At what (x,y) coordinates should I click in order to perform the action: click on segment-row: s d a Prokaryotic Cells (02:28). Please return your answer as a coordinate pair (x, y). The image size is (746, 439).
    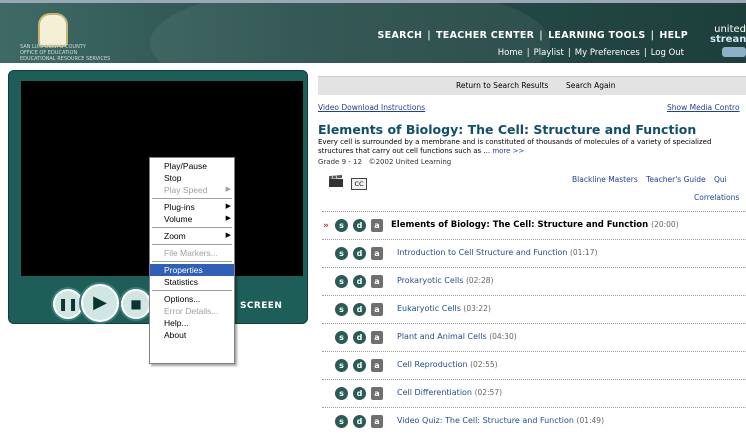
    Looking at the image, I should click on (534, 281).